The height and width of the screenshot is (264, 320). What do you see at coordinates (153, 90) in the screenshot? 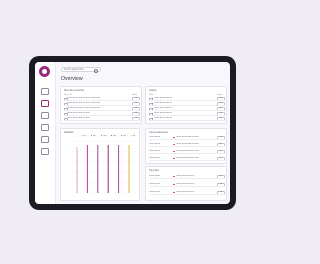
I see `card-title: Activity` at bounding box center [153, 90].